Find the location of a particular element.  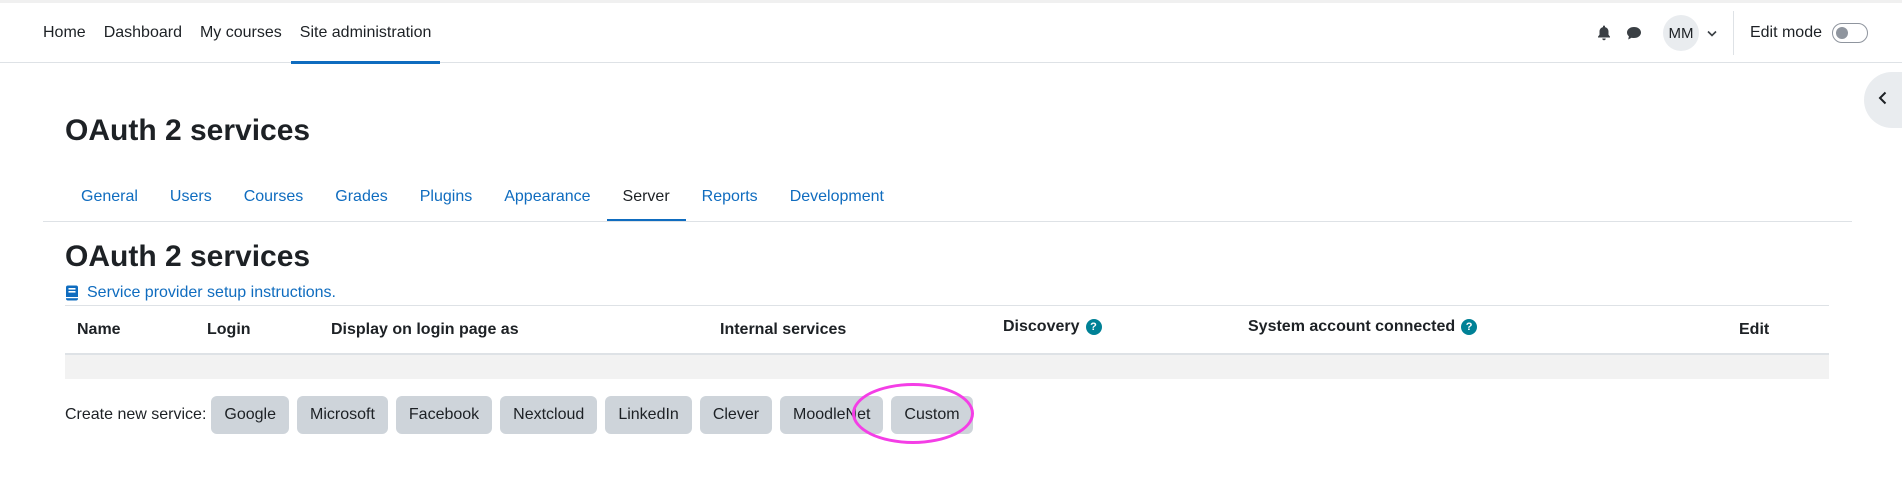

column-header-edit: Edit is located at coordinates (1754, 329).